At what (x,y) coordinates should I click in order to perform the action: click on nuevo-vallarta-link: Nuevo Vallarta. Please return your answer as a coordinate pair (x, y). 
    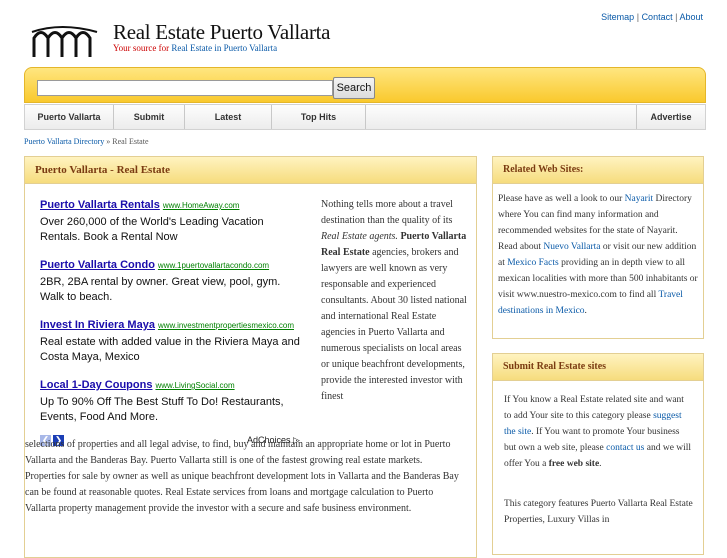
    Looking at the image, I should click on (571, 247).